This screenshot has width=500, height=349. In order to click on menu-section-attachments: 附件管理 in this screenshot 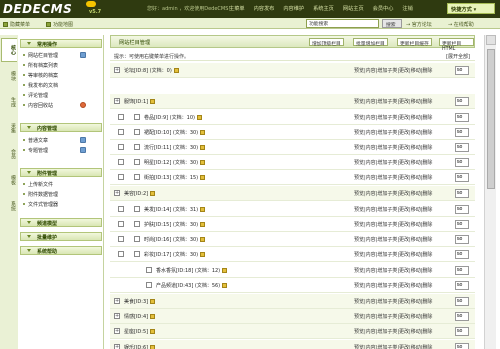, I will do `click(61, 172)`.